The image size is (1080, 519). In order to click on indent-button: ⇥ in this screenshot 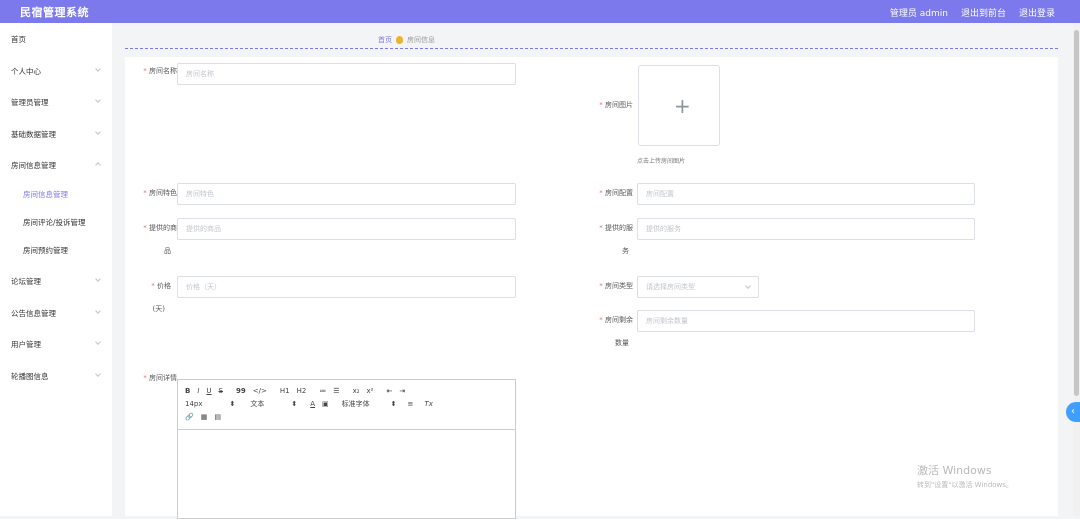, I will do `click(402, 391)`.